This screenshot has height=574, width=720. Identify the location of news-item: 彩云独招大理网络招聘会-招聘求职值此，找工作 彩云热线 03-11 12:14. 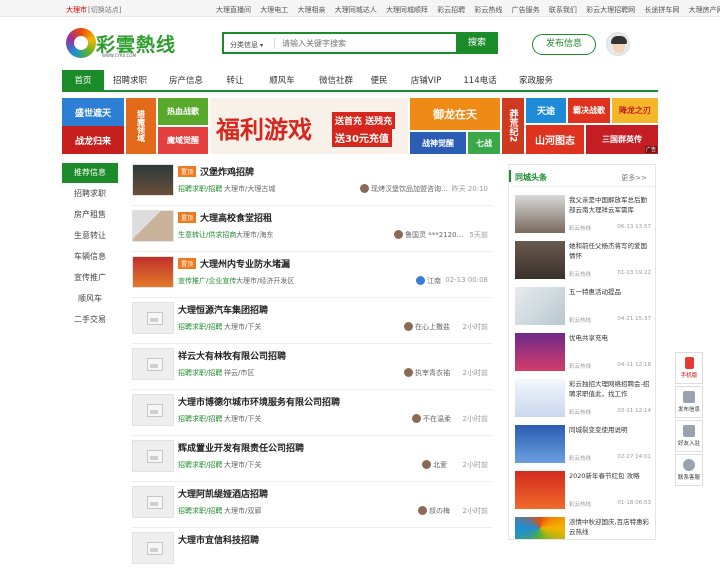
(584, 400).